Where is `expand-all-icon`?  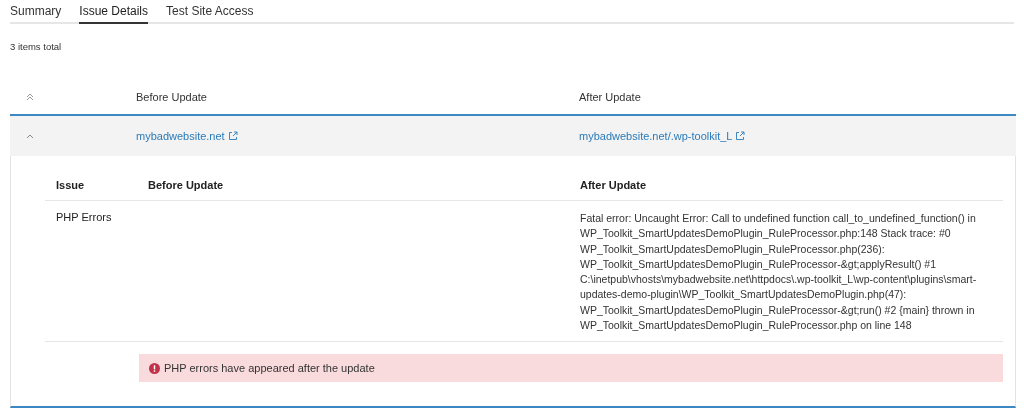 expand-all-icon is located at coordinates (30, 97).